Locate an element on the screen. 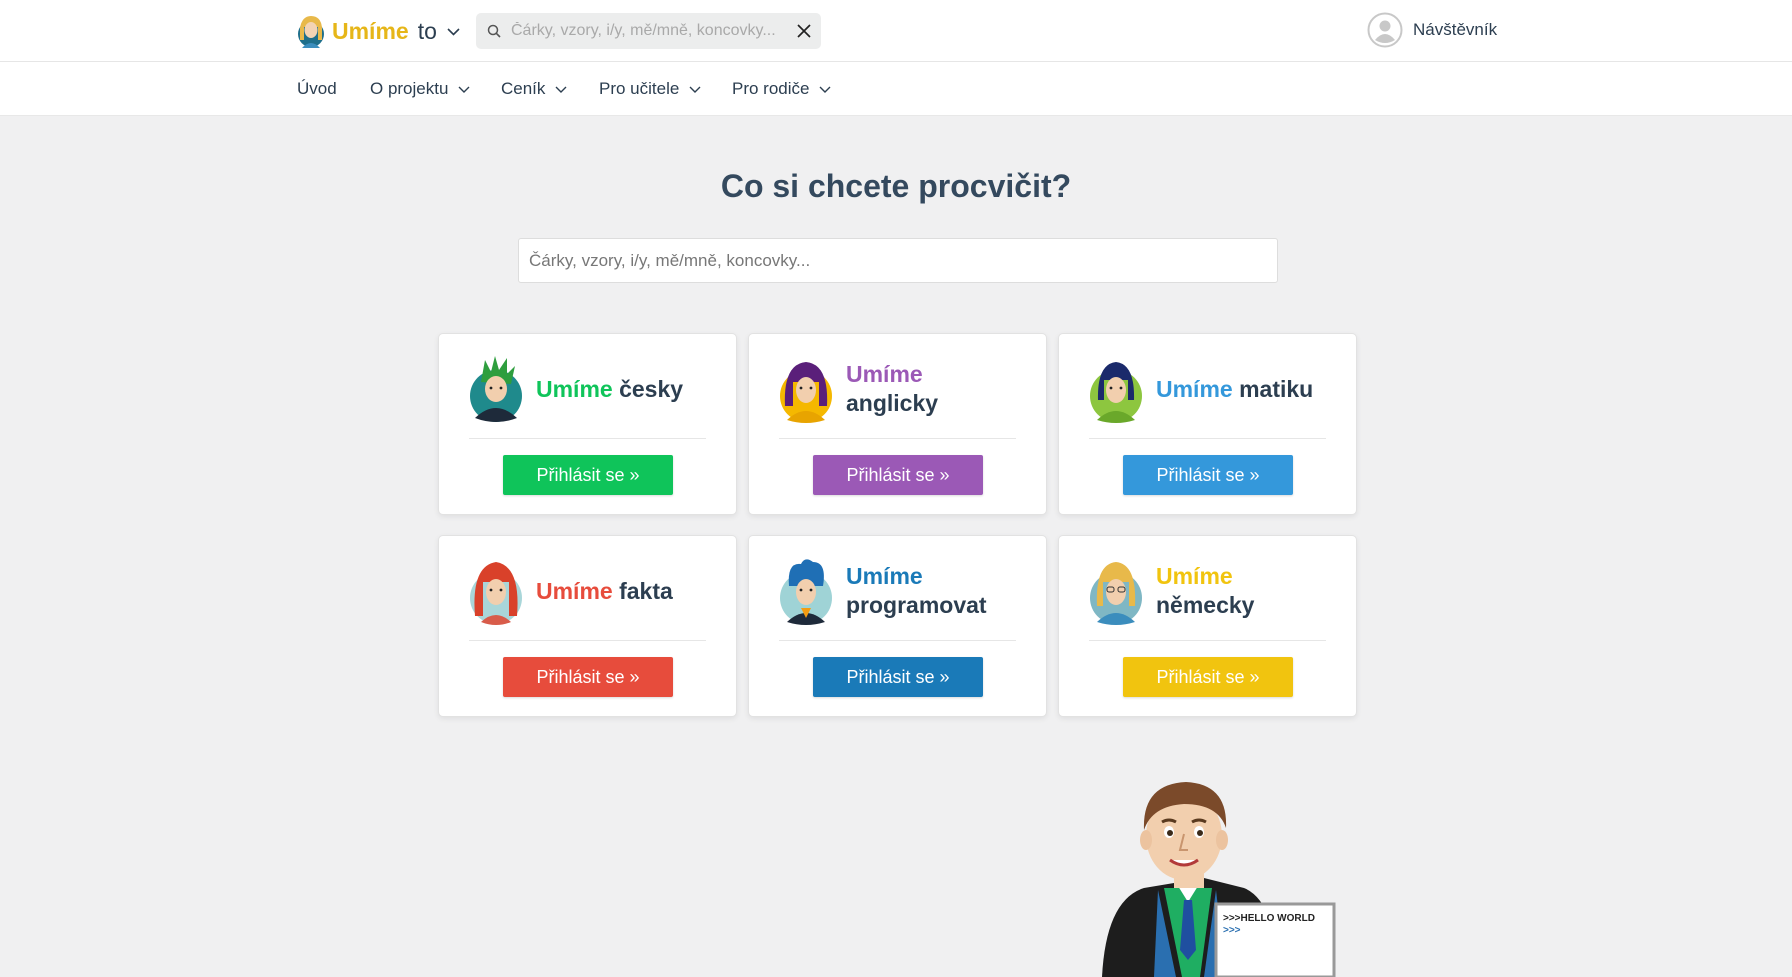 The height and width of the screenshot is (977, 1792). nav-item-o-projektu: O projektu is located at coordinates (420, 89).